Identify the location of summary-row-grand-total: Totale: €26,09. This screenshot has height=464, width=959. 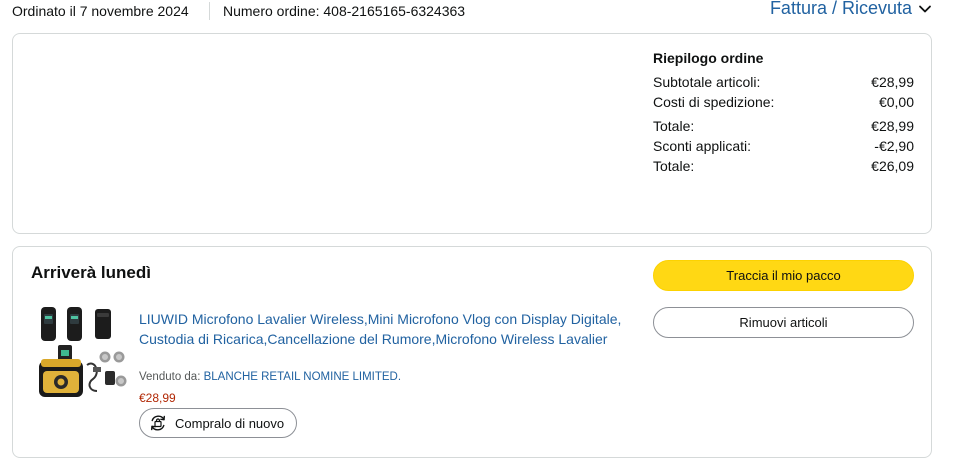
(783, 166).